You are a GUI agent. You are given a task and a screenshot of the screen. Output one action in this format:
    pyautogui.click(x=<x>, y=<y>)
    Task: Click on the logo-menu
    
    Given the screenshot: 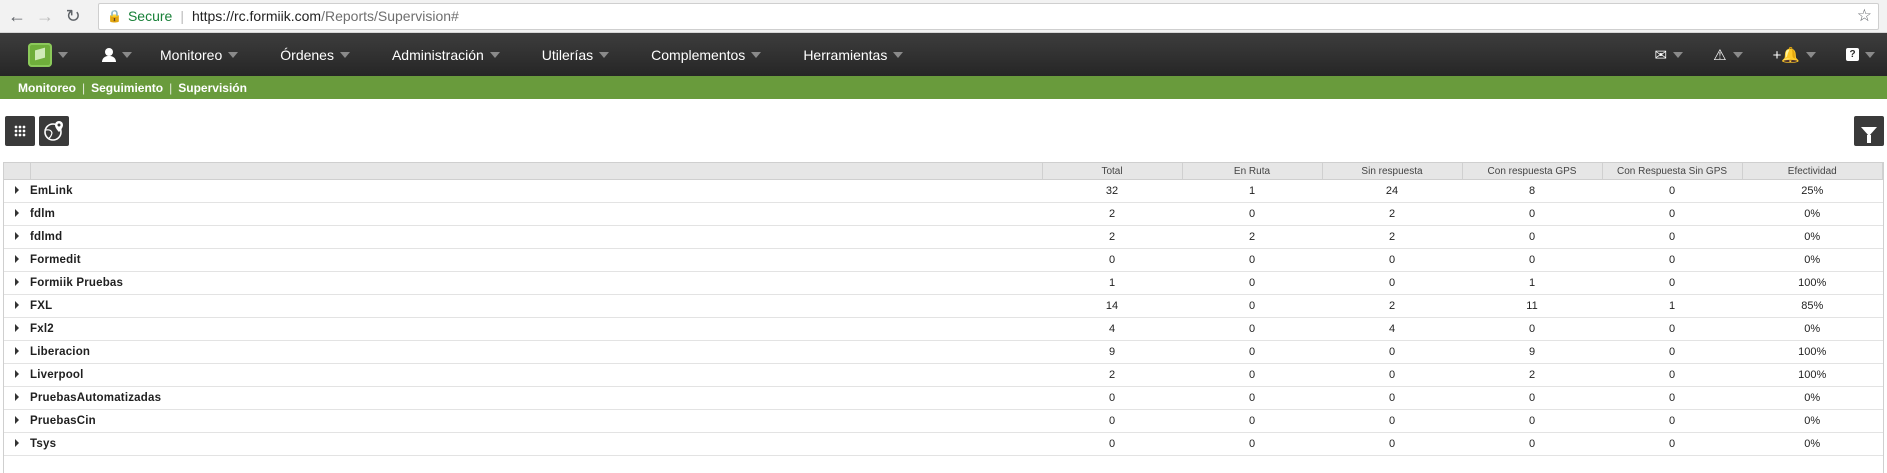 What is the action you would take?
    pyautogui.click(x=34, y=54)
    